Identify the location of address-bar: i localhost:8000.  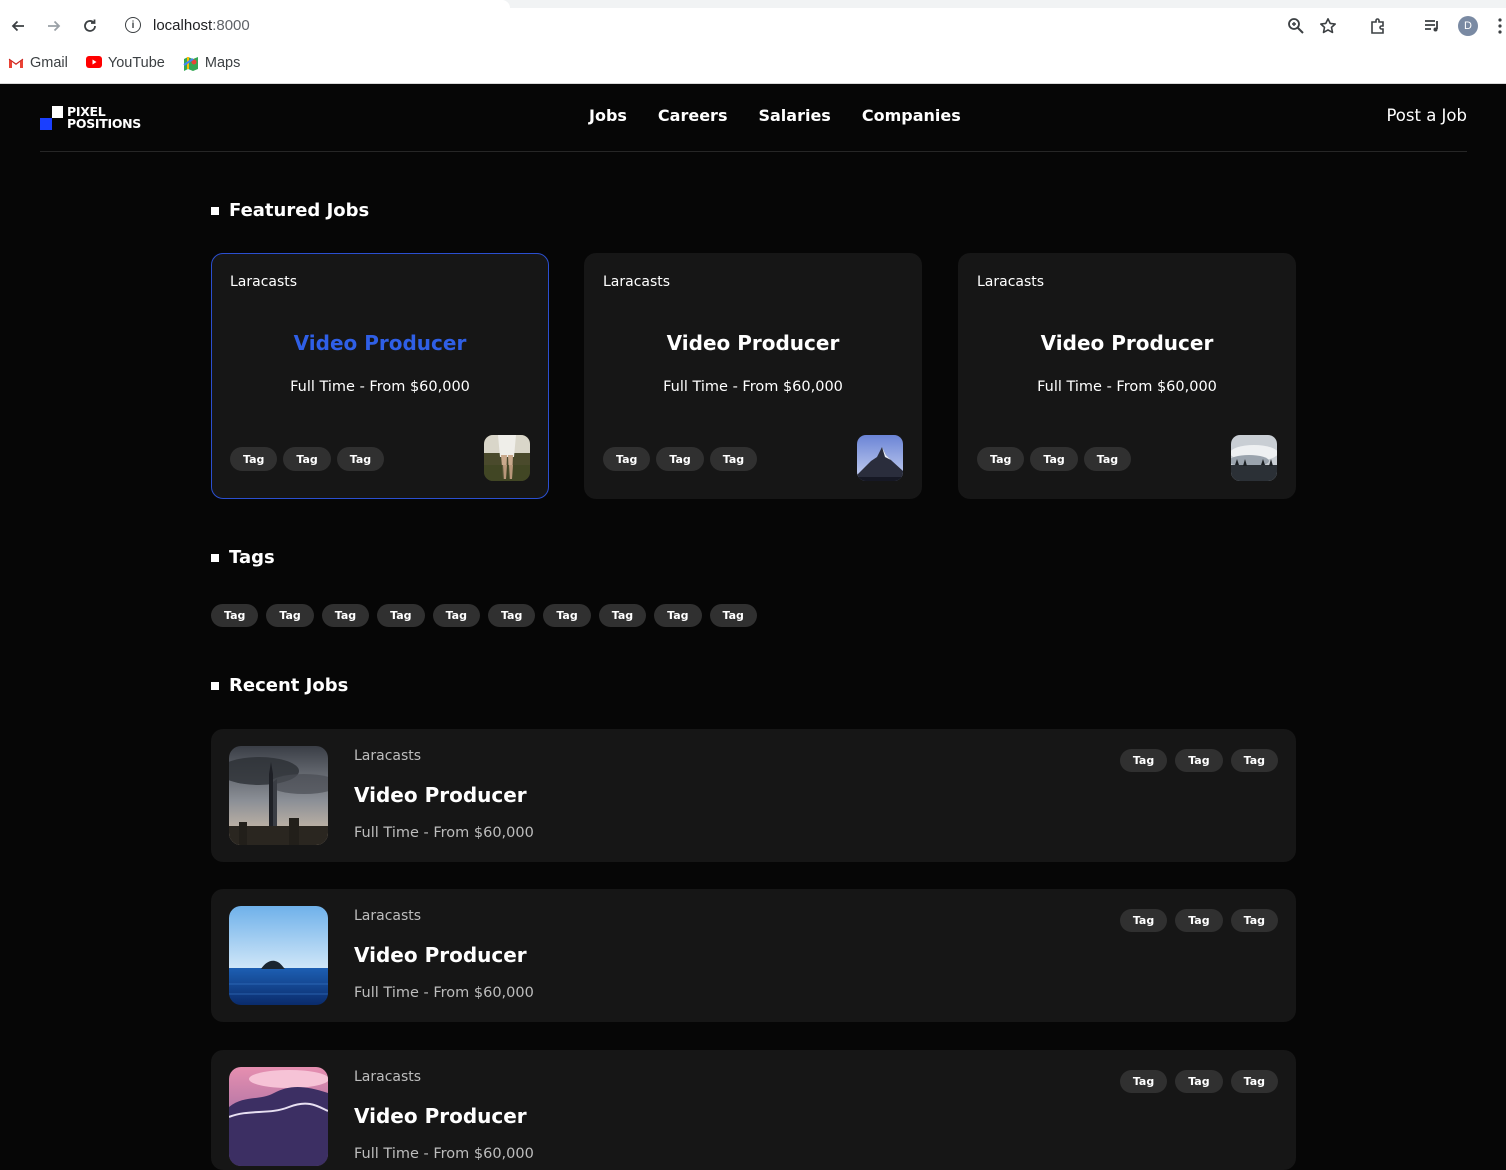
(737, 26).